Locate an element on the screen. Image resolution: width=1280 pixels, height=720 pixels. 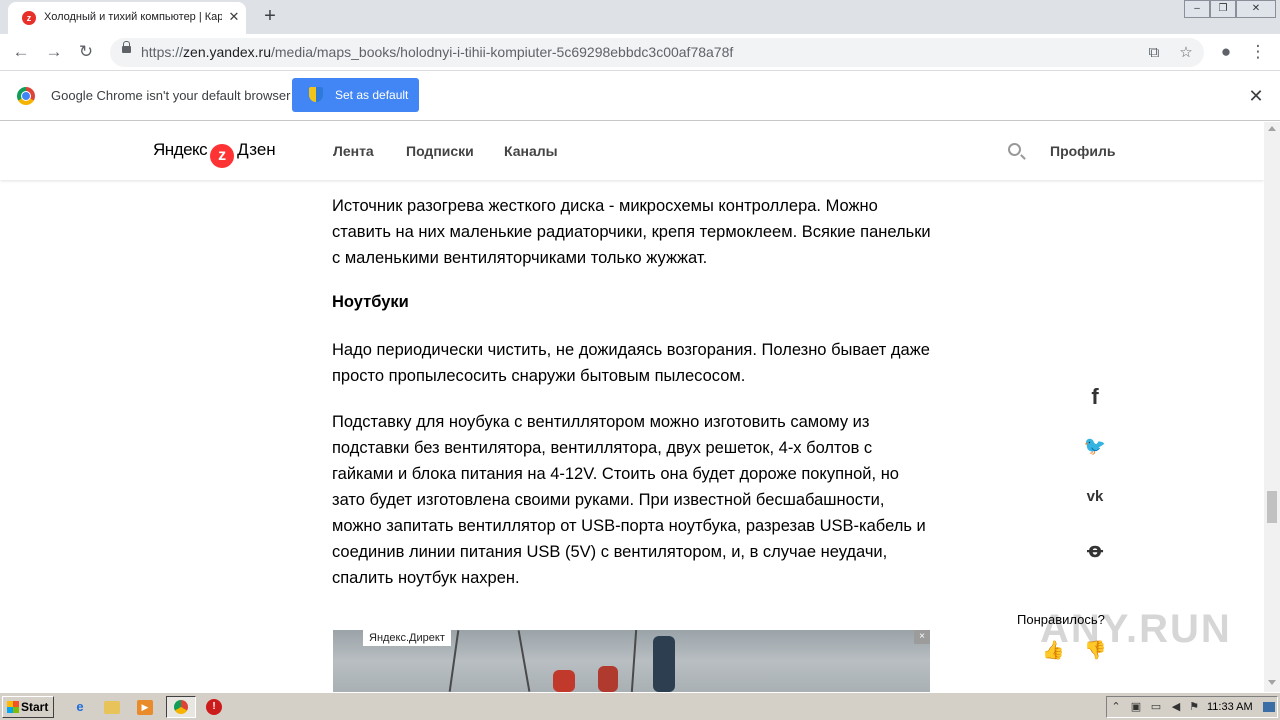
chrome-icon is located at coordinates (181, 707).